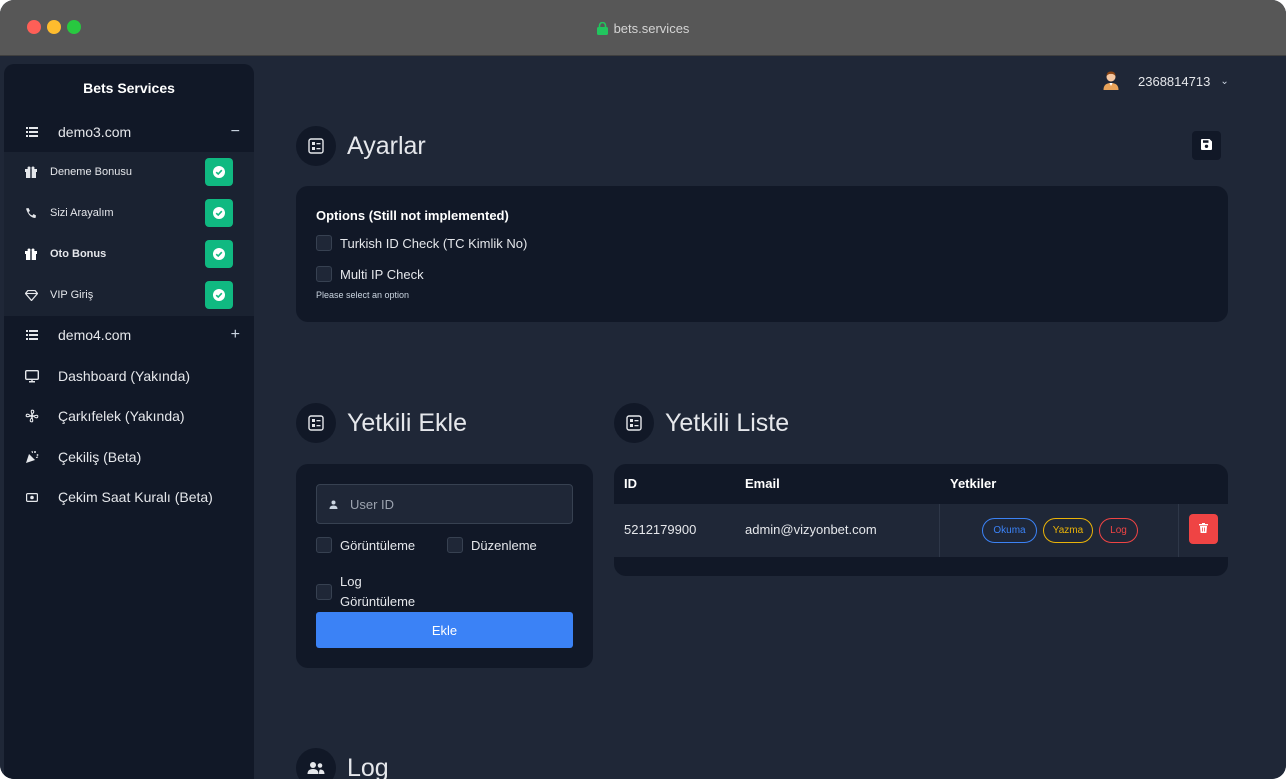 The width and height of the screenshot is (1286, 779). What do you see at coordinates (129, 254) in the screenshot?
I see `sidebar-item-oto-bonus: Oto Bonus` at bounding box center [129, 254].